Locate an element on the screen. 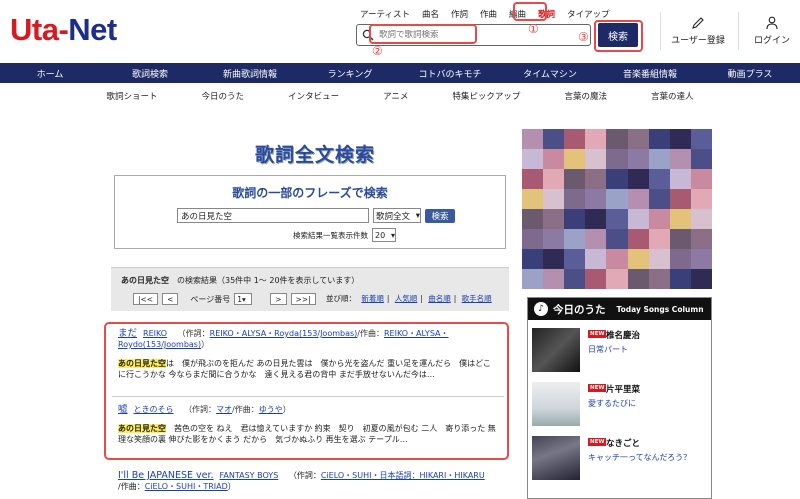 This screenshot has width=800, height=499. nav-time-machine: タイムマシン is located at coordinates (550, 73).